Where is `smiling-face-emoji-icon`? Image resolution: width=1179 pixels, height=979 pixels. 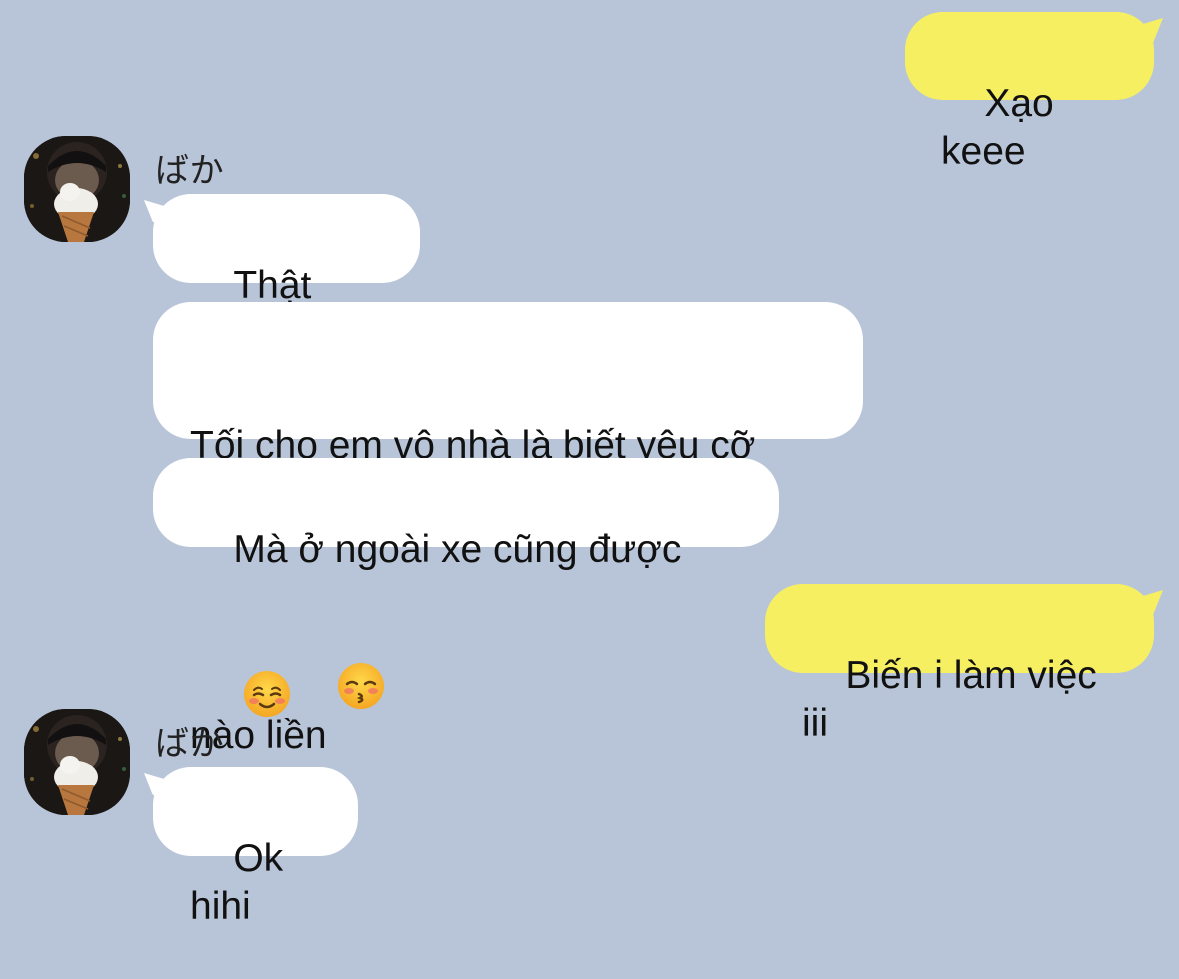 smiling-face-emoji-icon is located at coordinates (267, 645).